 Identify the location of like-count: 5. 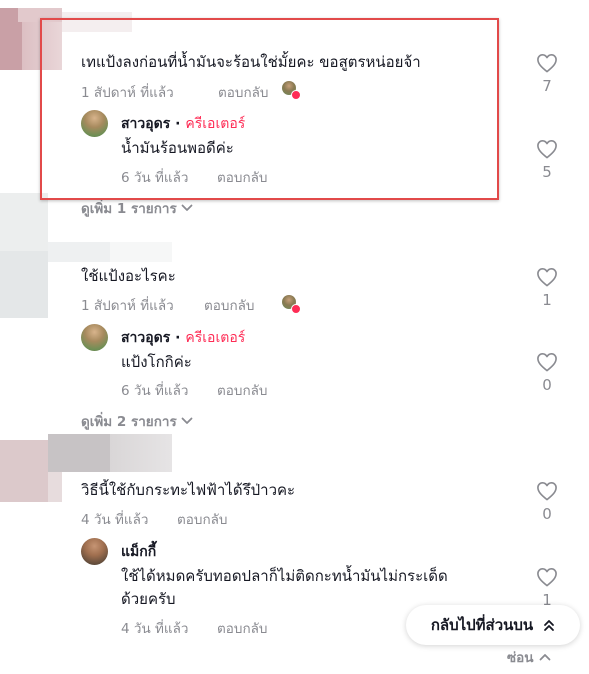
(547, 172).